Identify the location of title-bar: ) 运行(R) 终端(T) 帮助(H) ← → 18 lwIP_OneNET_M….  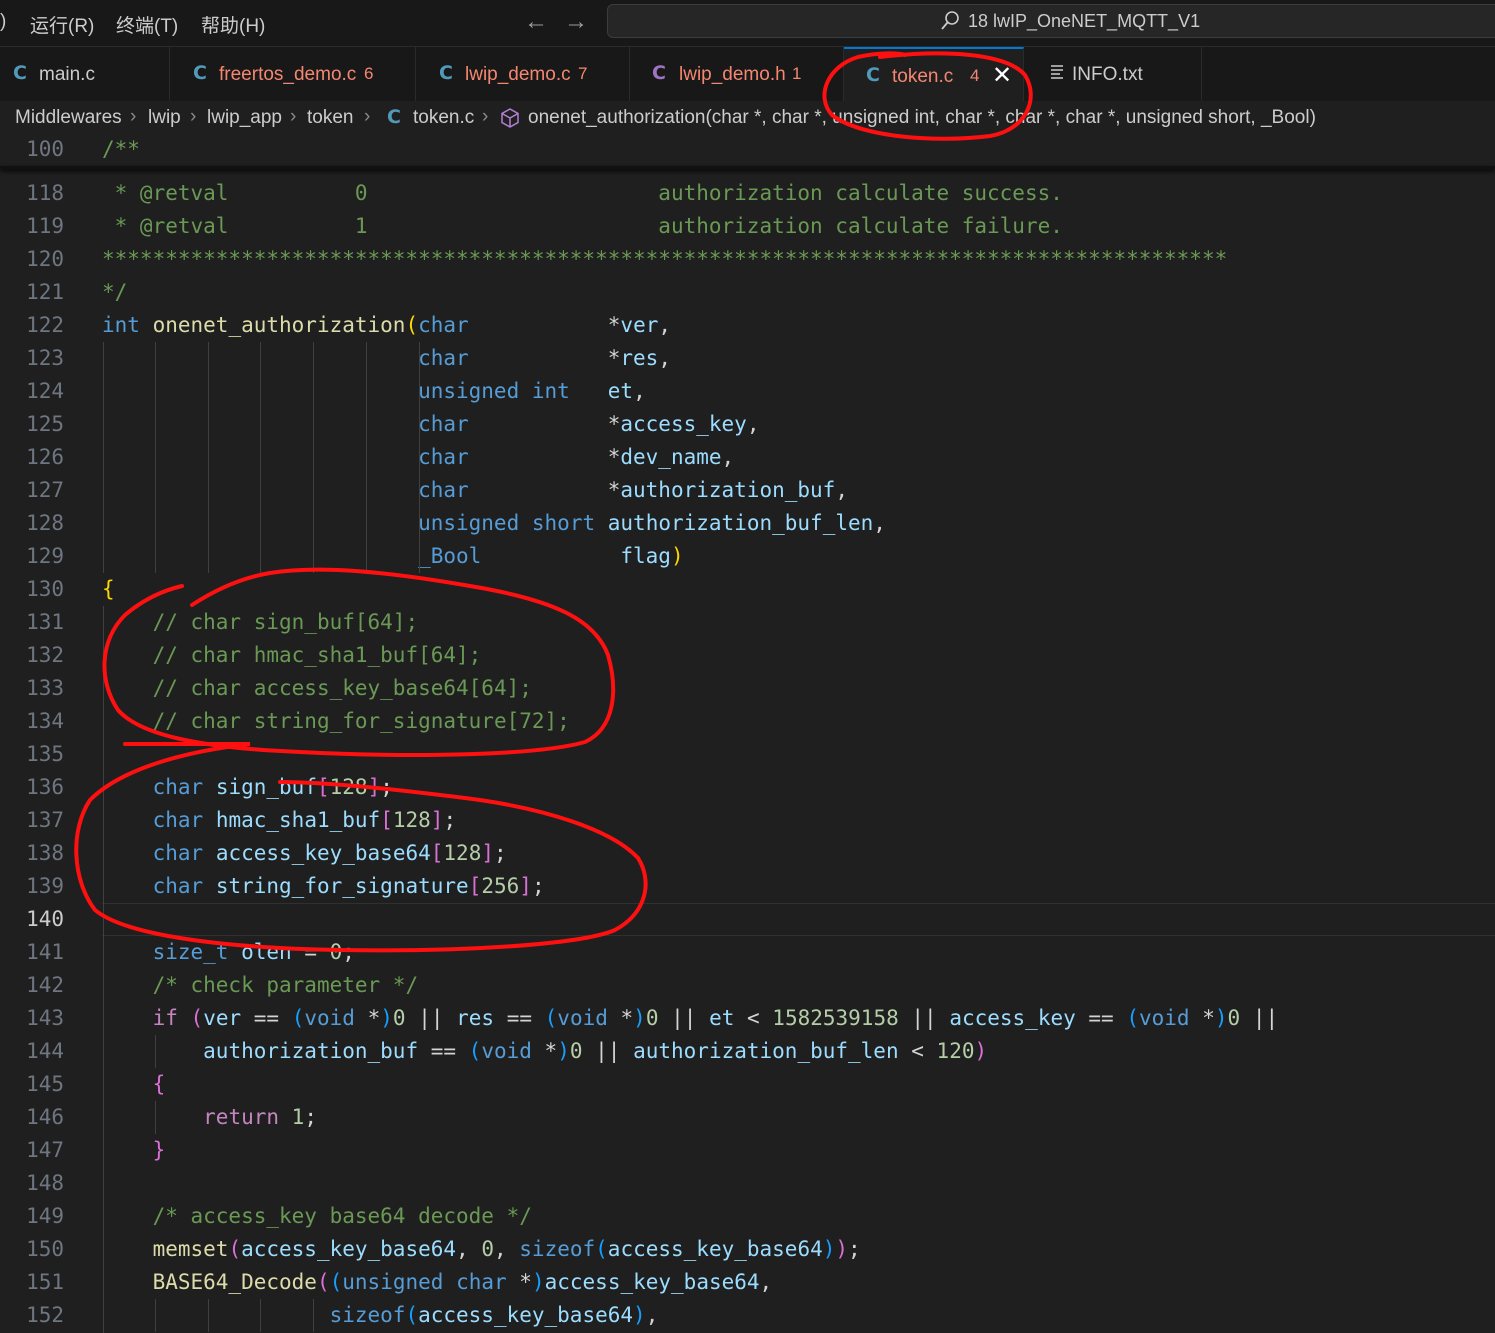
(747, 23).